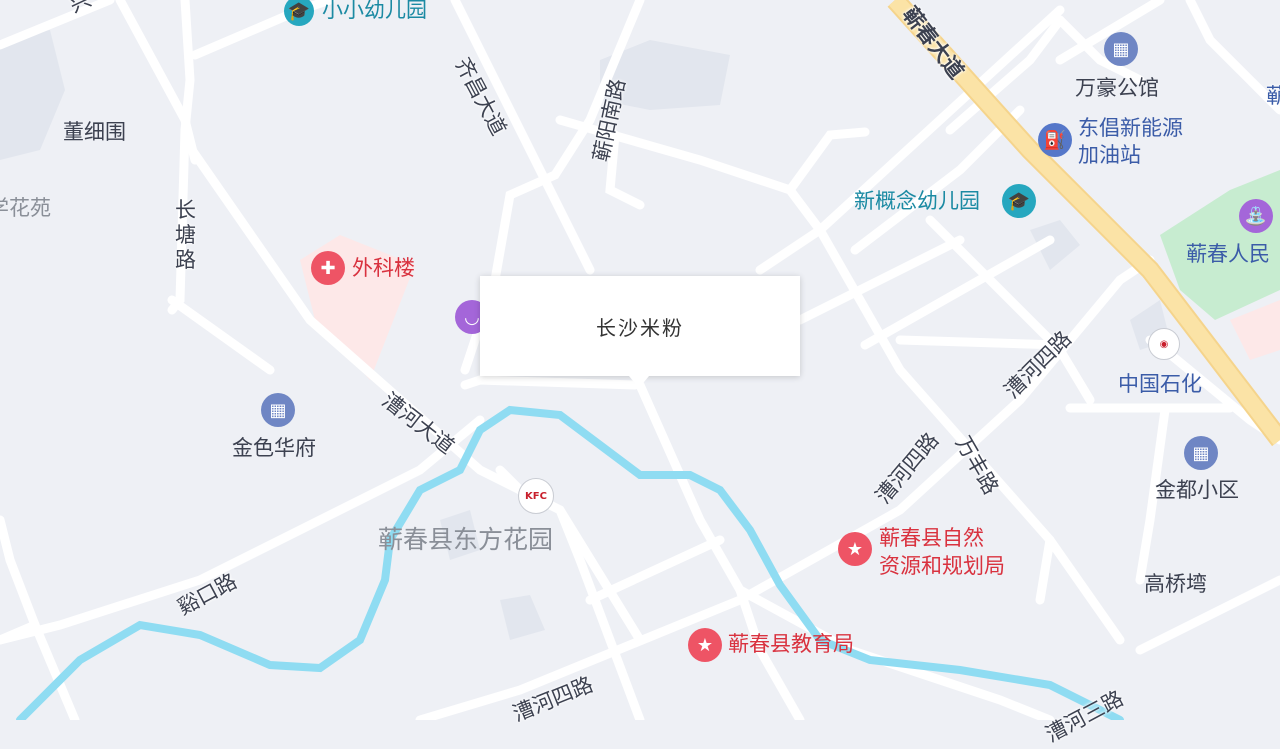 This screenshot has height=749, width=1280. Describe the element at coordinates (185, 235) in the screenshot. I see `road-label-changtang: 长塘路` at that location.